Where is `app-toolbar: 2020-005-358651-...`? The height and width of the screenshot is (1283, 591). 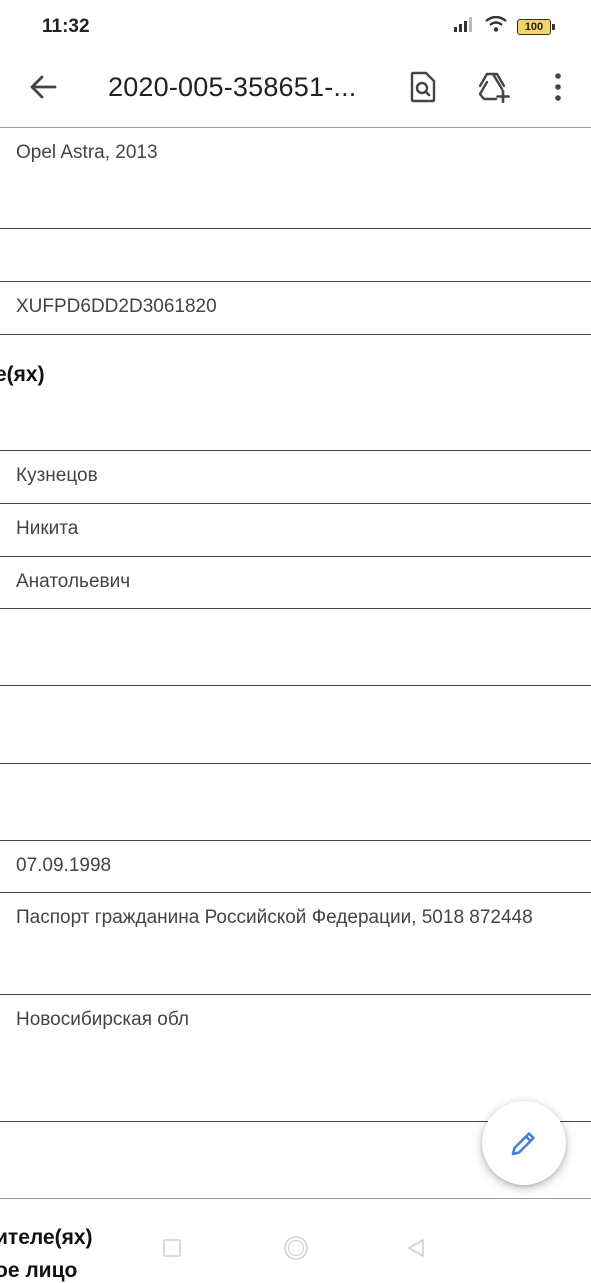 app-toolbar: 2020-005-358651-... is located at coordinates (295, 90).